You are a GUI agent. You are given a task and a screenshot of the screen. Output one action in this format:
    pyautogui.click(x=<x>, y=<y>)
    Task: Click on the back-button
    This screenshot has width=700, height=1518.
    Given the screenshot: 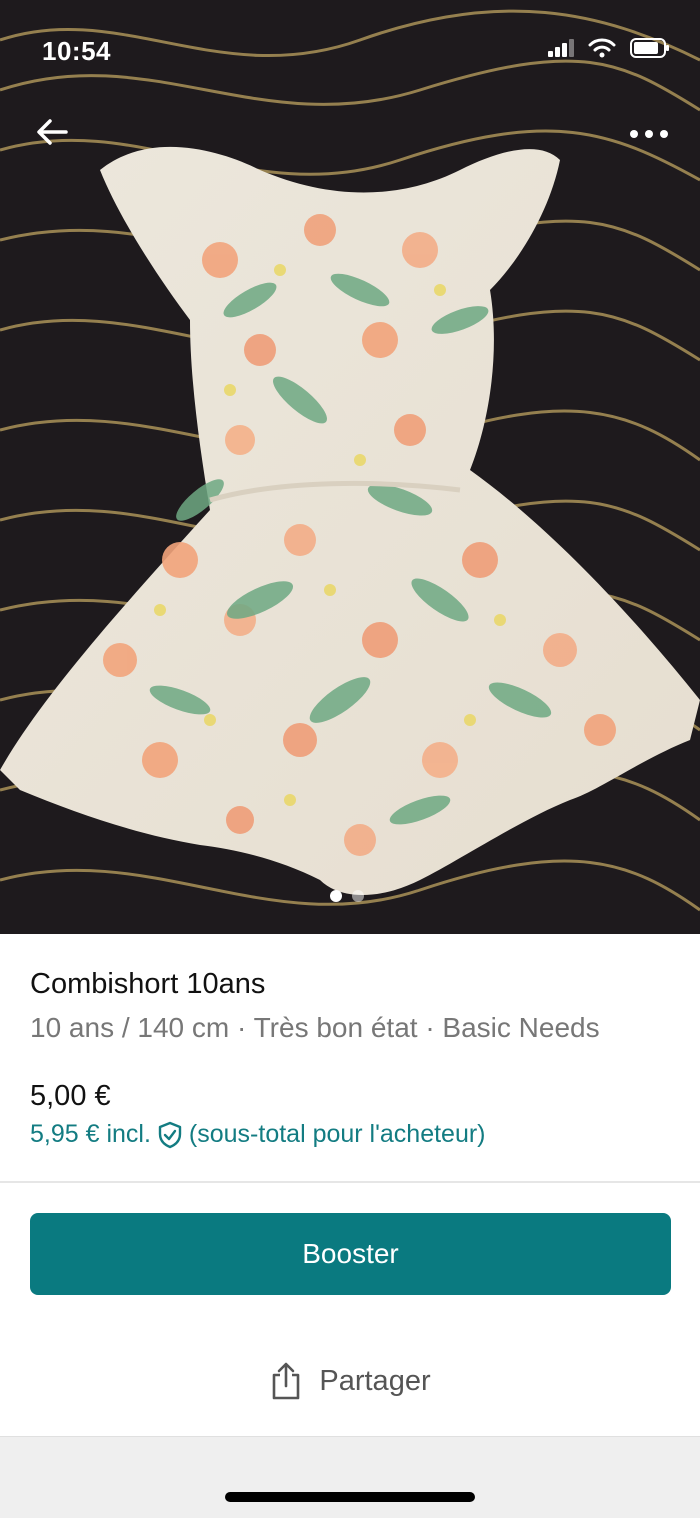 What is the action you would take?
    pyautogui.click(x=52, y=132)
    